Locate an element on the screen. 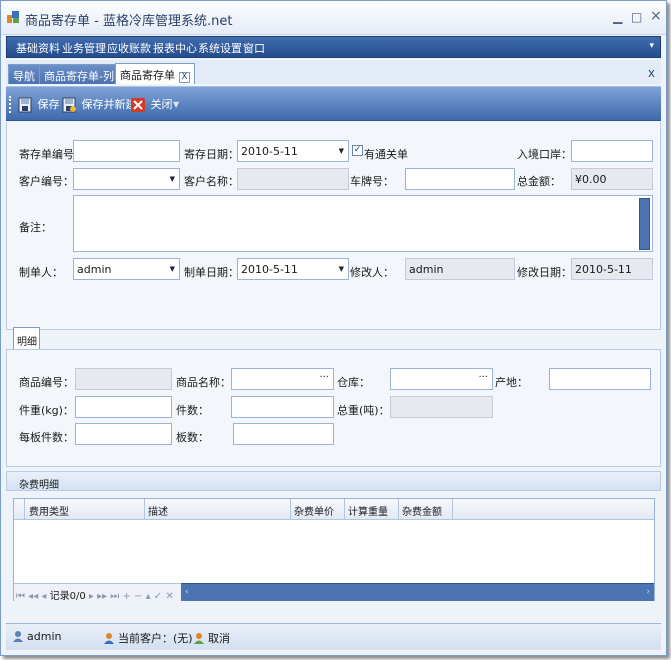 This screenshot has height=660, width=671. col-fee-type: 费用类型 is located at coordinates (49, 510).